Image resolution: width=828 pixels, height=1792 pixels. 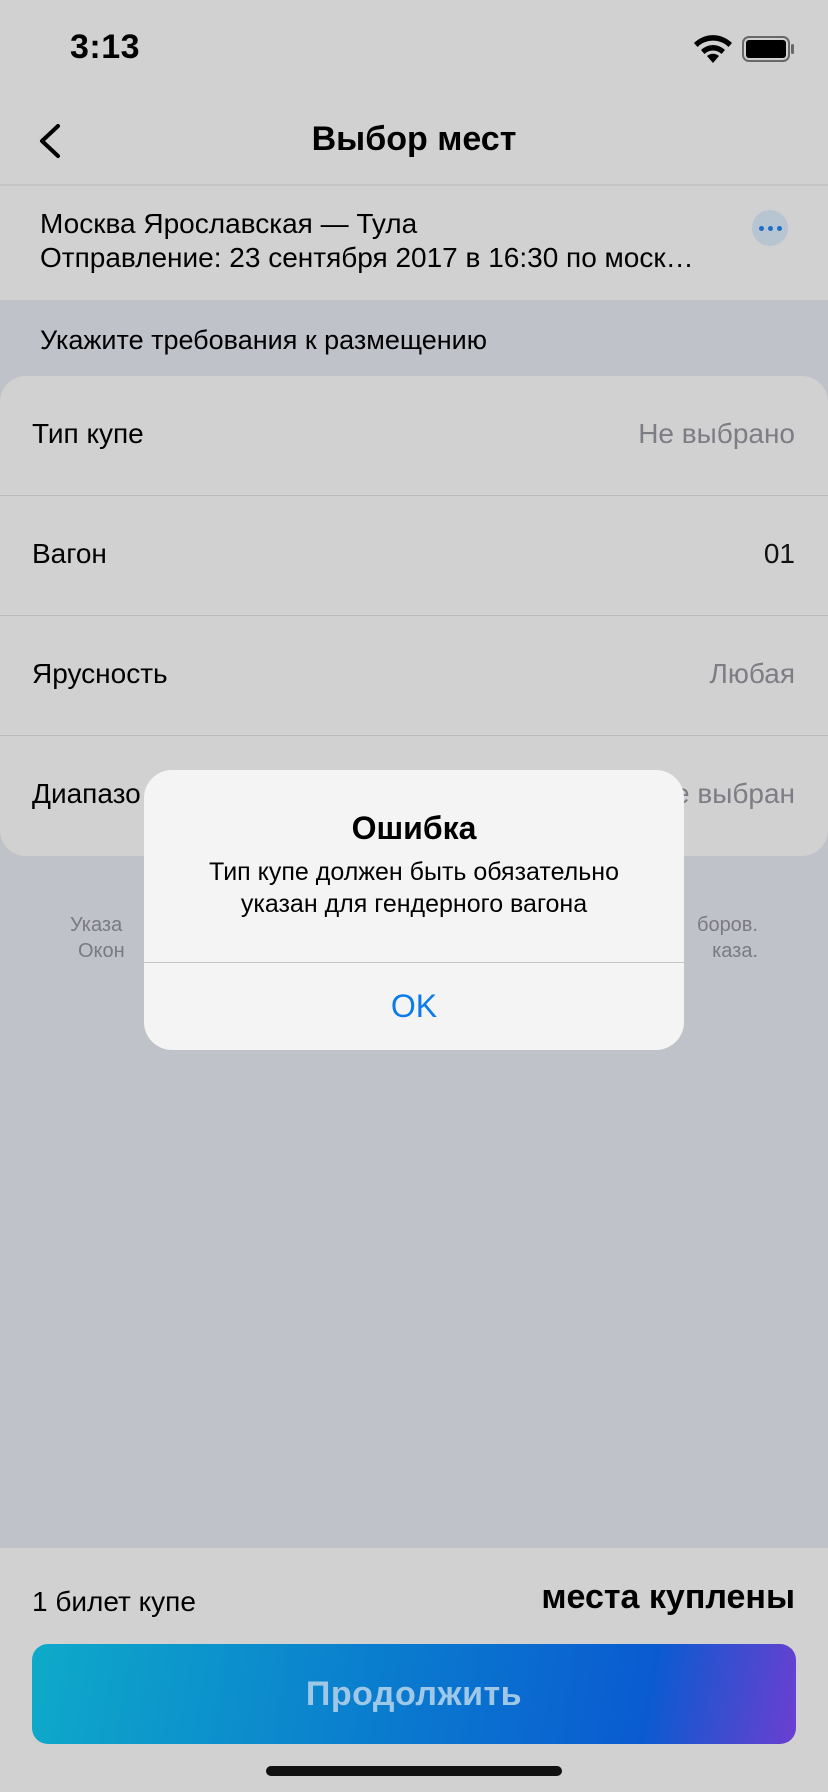 What do you see at coordinates (229, 223) in the screenshot?
I see `trip-route: Москва Ярославская — Тула` at bounding box center [229, 223].